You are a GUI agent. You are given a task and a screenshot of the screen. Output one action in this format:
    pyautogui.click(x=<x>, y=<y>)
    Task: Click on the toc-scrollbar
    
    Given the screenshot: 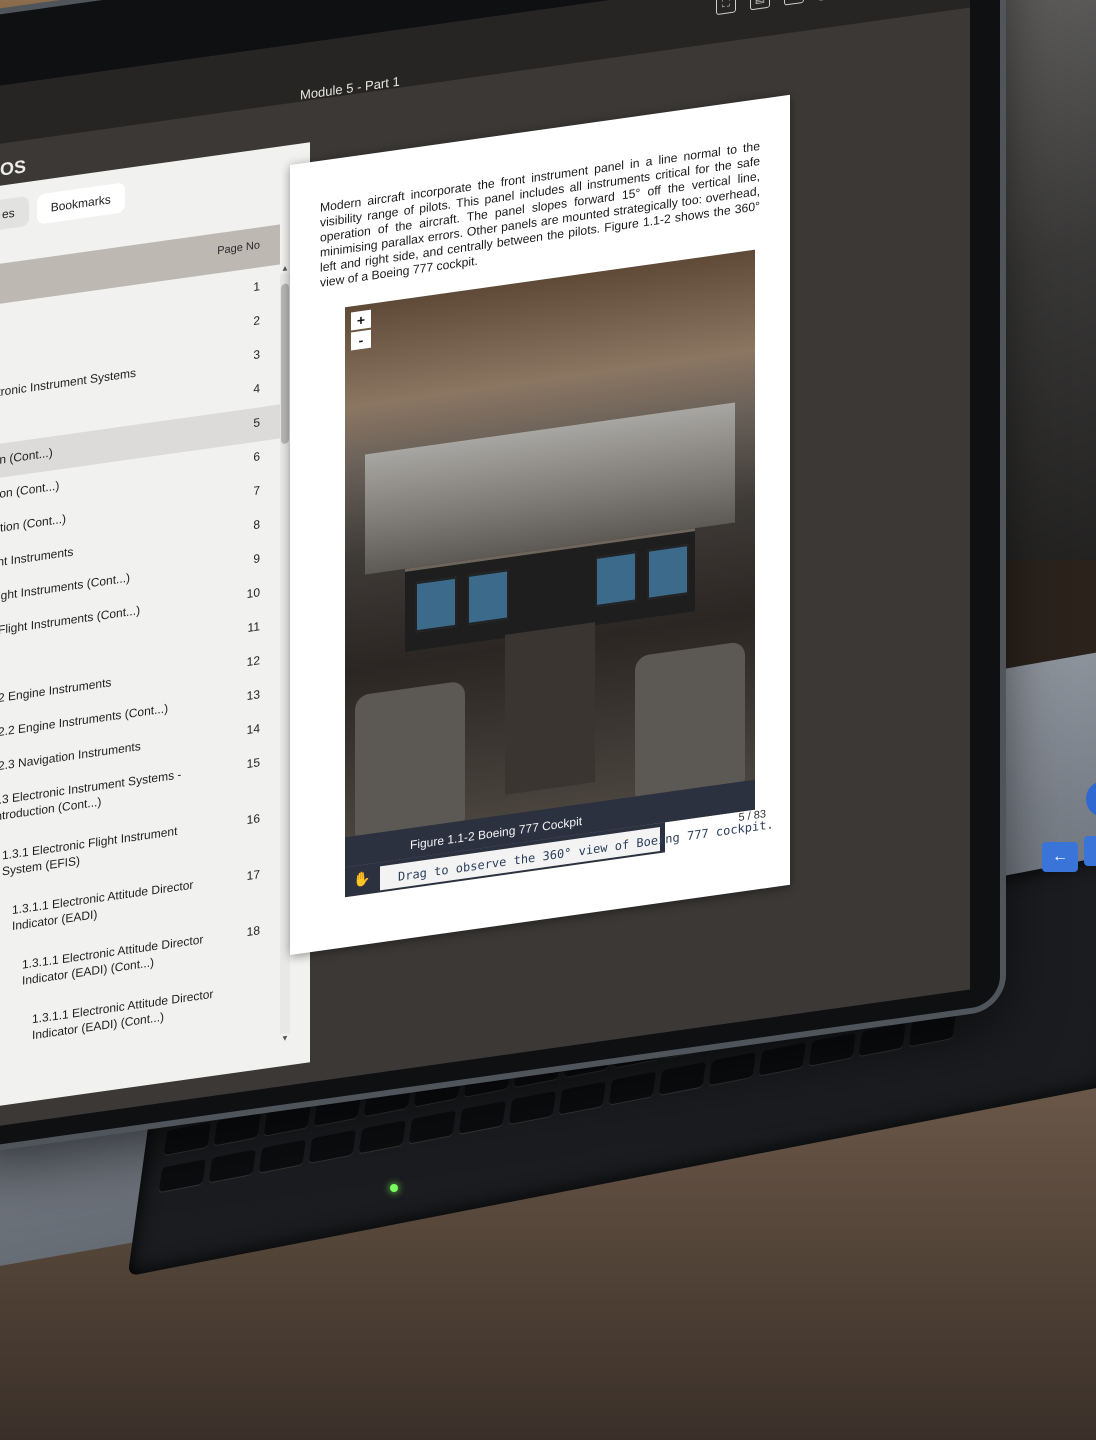 What is the action you would take?
    pyautogui.click(x=285, y=654)
    